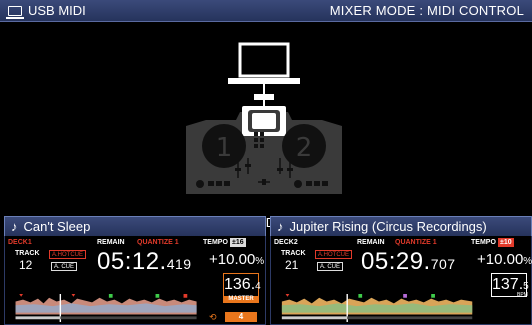  What do you see at coordinates (106, 308) in the screenshot?
I see `deck-1-waveform` at bounding box center [106, 308].